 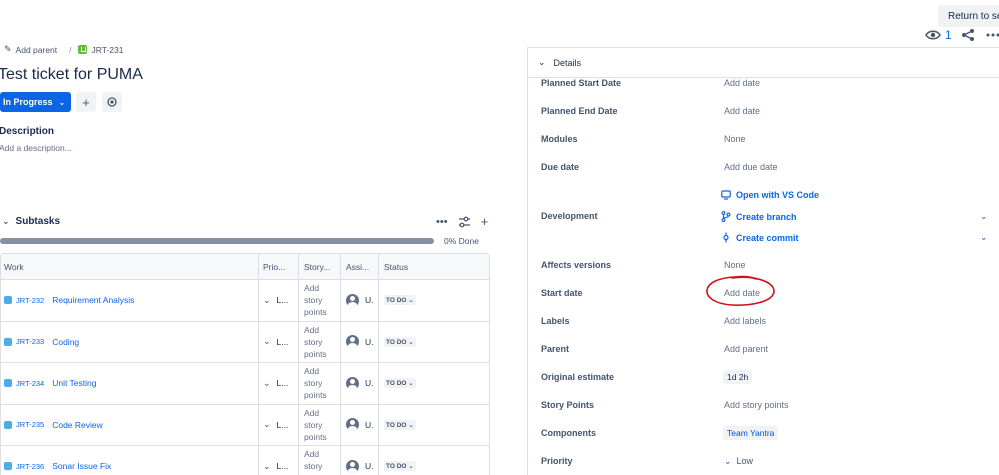 What do you see at coordinates (576, 265) in the screenshot?
I see `field-label-affects-versions: Affects versions` at bounding box center [576, 265].